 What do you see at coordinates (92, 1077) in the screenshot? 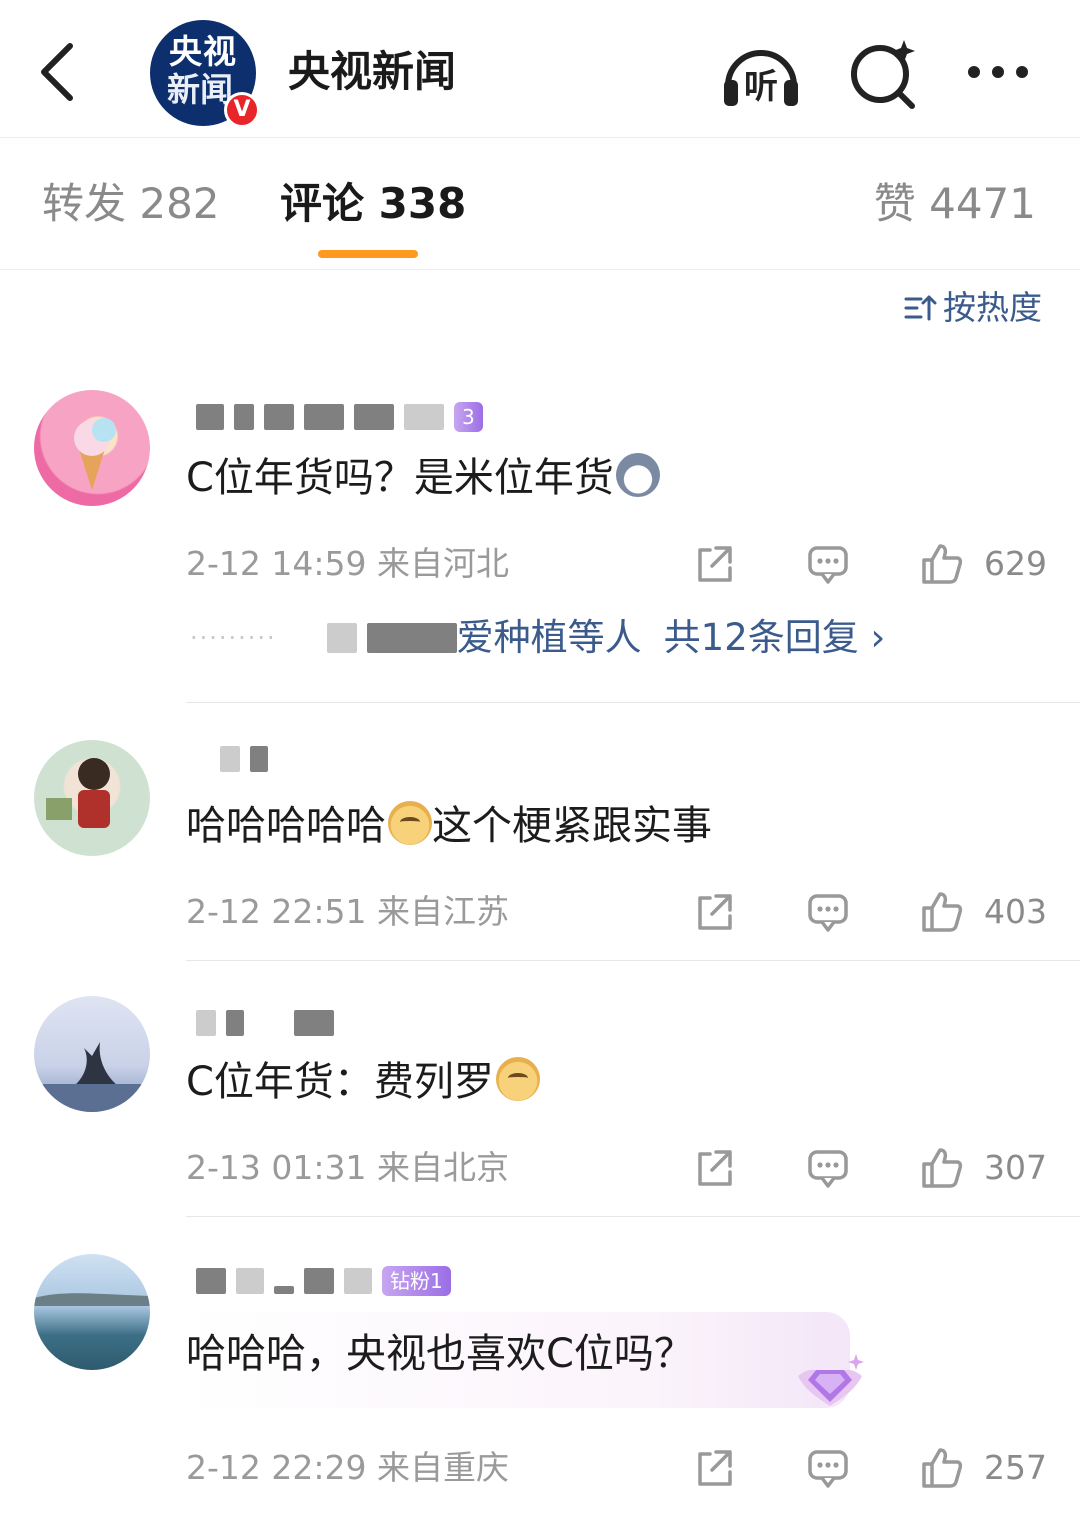
I see `whale-tail-avatar-image` at bounding box center [92, 1077].